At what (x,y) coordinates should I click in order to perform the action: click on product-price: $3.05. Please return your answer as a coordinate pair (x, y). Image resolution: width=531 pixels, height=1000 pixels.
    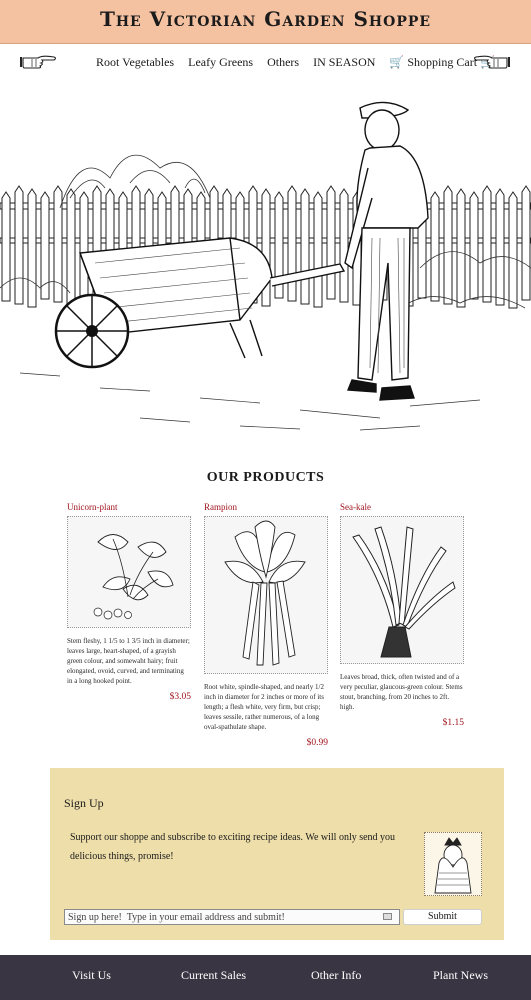
    Looking at the image, I should click on (180, 697).